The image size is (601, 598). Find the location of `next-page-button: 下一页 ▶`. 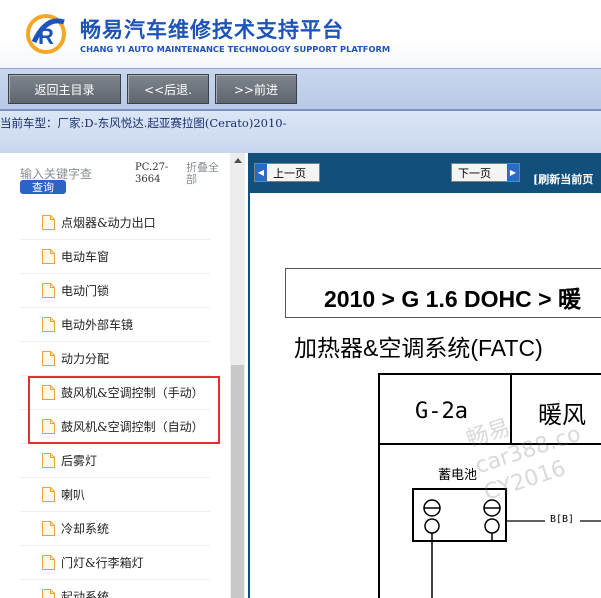

next-page-button: 下一页 ▶ is located at coordinates (485, 172).